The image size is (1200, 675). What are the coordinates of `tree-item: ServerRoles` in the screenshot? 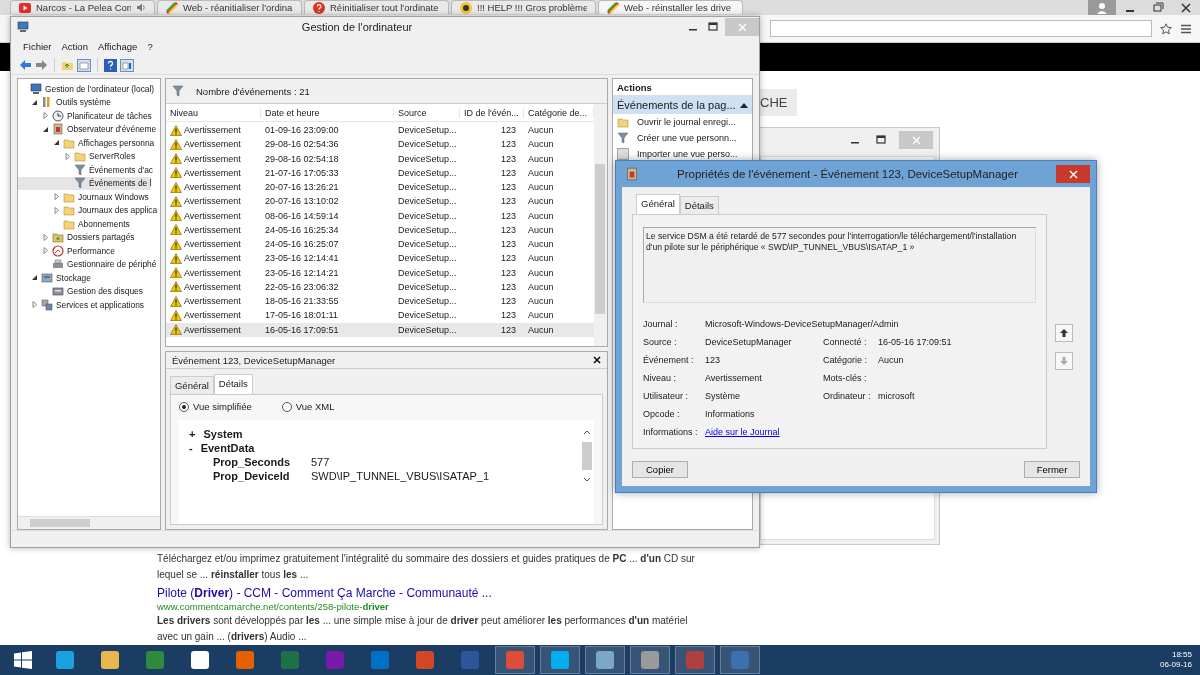 It's located at (77, 156).